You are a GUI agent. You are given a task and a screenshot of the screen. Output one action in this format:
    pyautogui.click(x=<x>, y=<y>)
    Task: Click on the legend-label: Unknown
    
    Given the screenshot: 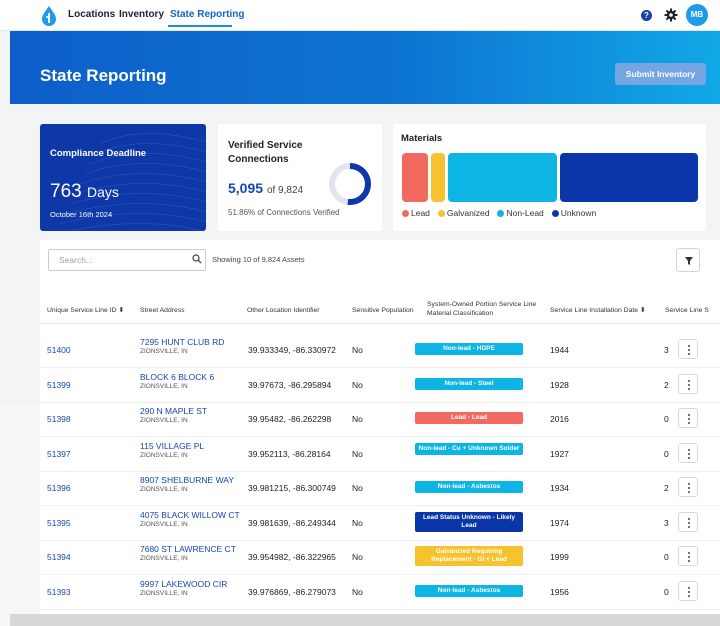 What is the action you would take?
    pyautogui.click(x=578, y=213)
    